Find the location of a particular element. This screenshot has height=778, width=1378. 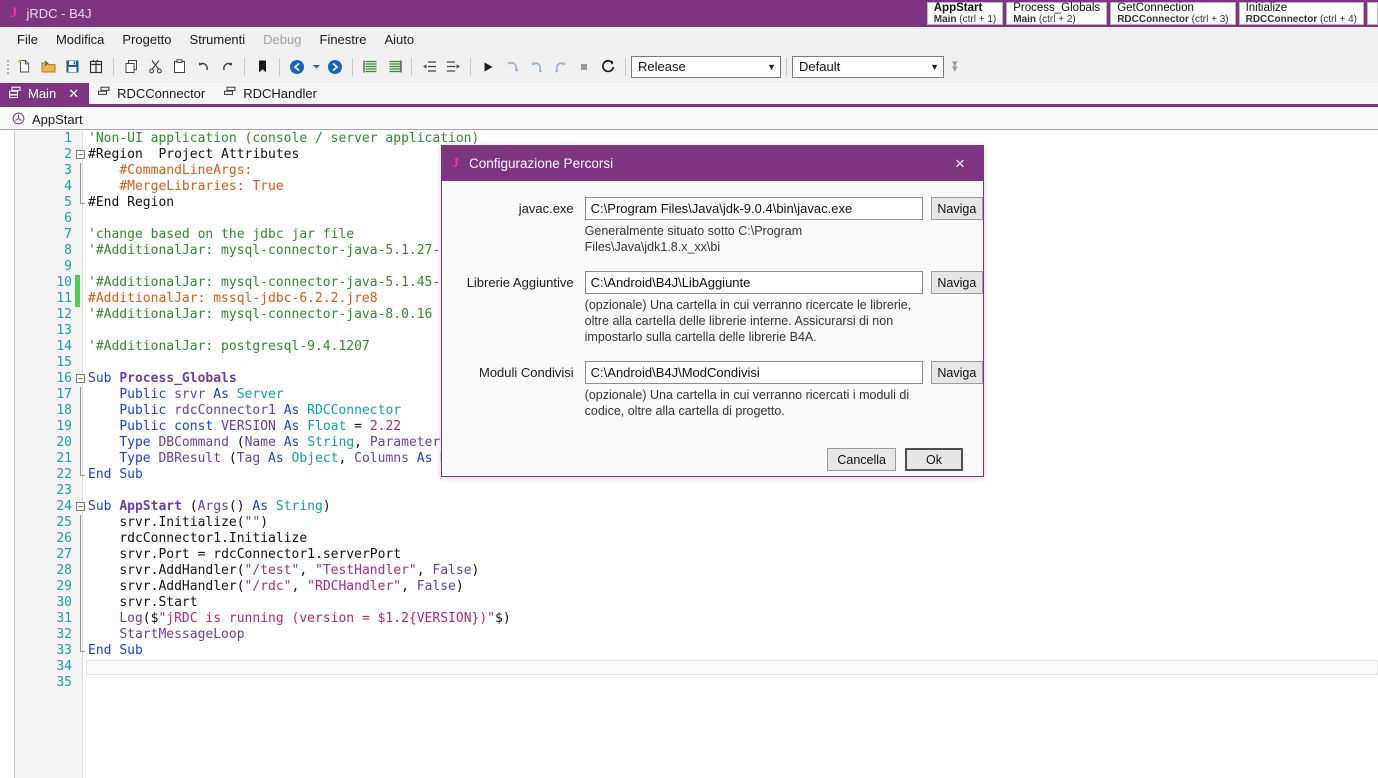

module-tab-main: Main ✕ is located at coordinates (45, 93).